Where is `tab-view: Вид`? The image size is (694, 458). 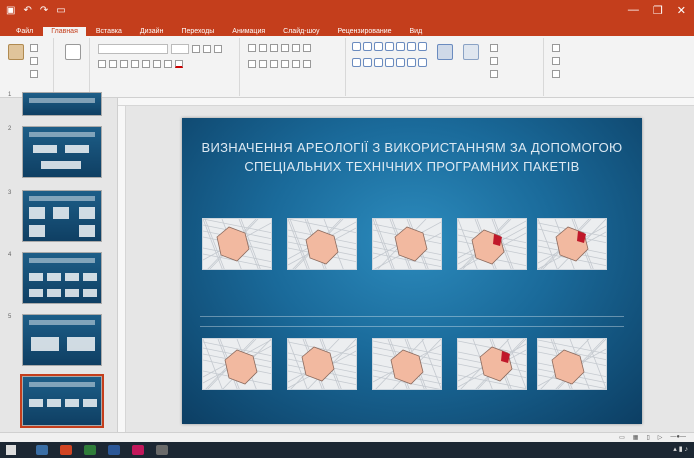 tab-view: Вид is located at coordinates (416, 31).